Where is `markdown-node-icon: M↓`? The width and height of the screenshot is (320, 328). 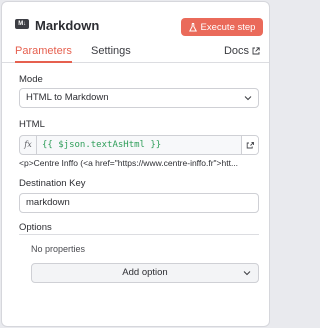
markdown-node-icon: M↓ is located at coordinates (22, 24).